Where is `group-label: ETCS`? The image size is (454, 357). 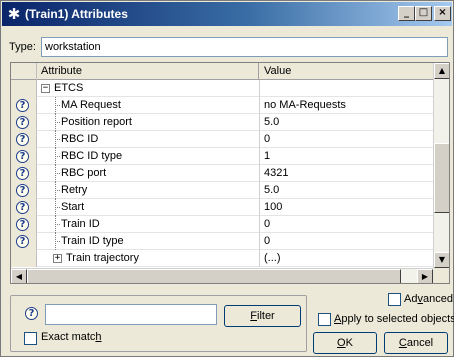 group-label: ETCS is located at coordinates (69, 88).